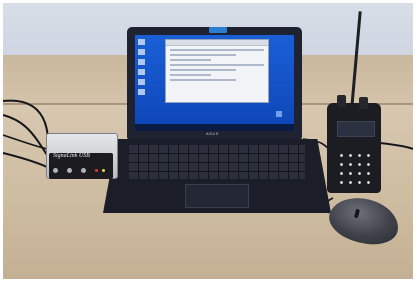  I want to click on taskbar, so click(214, 127).